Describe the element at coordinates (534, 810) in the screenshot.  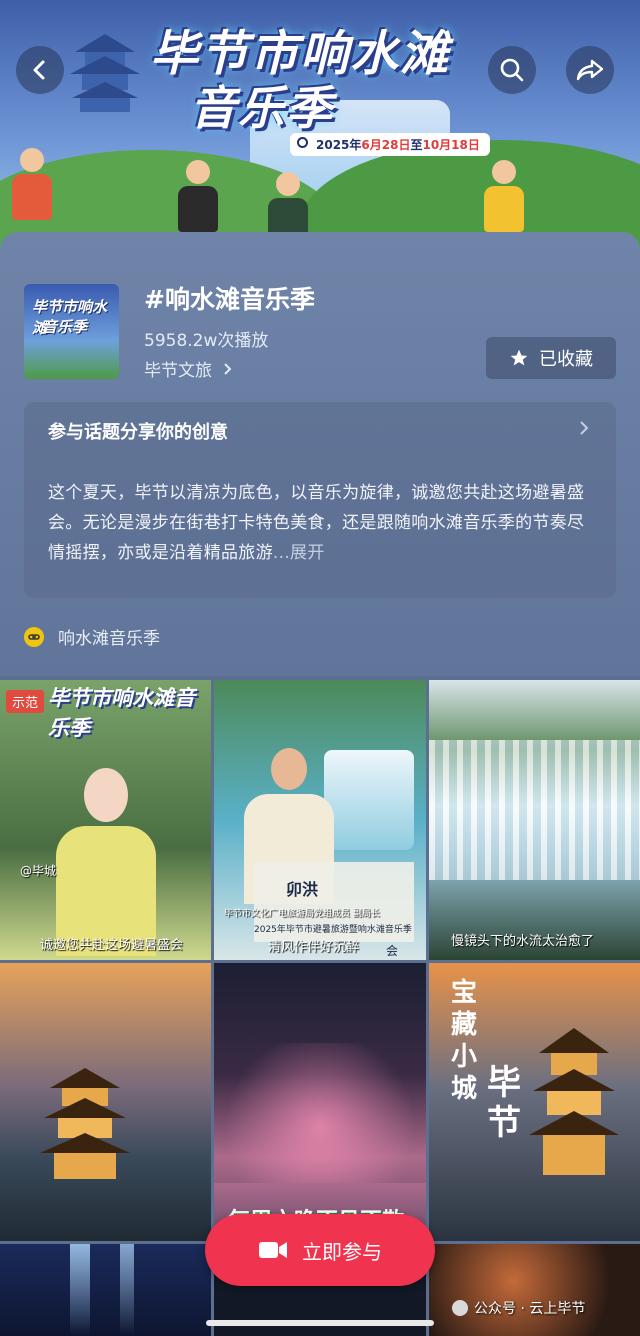
I see `waterfall-scene` at that location.